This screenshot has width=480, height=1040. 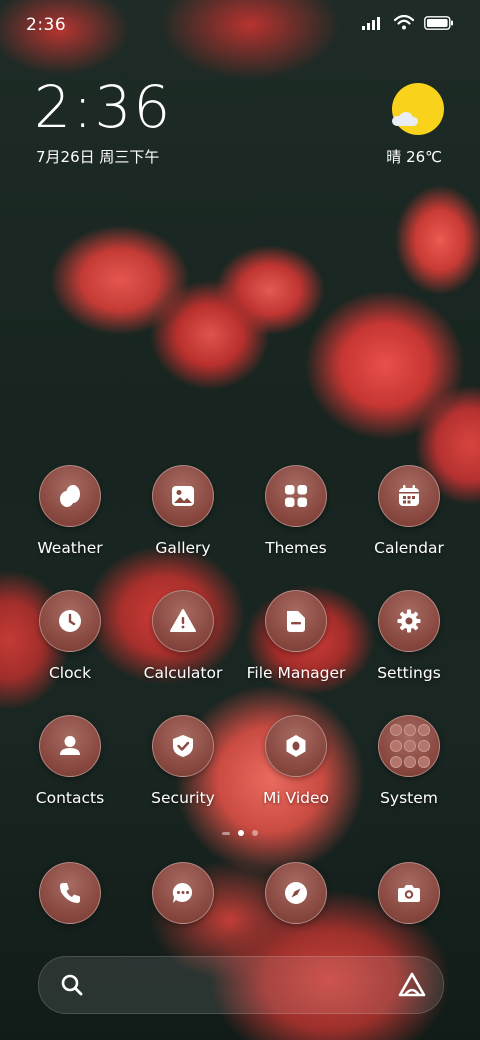 I want to click on folder-icon, so click(x=296, y=621).